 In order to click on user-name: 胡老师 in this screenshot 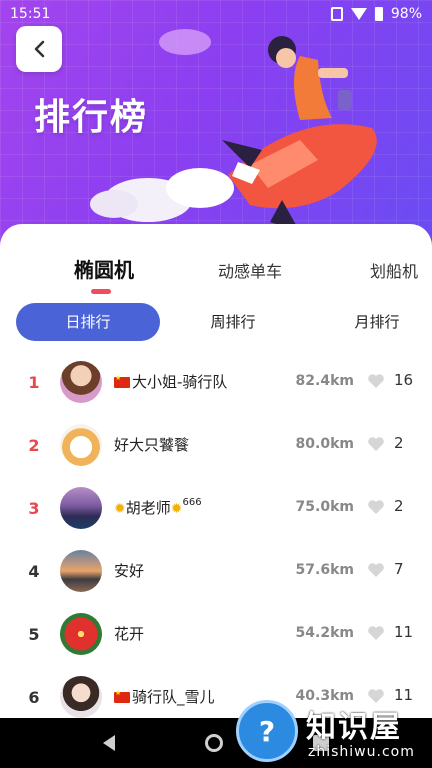, I will do `click(148, 508)`.